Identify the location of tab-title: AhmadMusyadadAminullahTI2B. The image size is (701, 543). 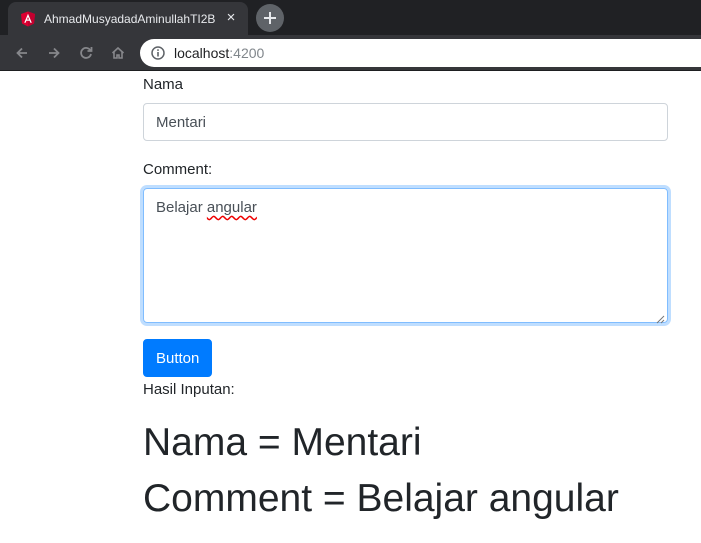
(130, 18).